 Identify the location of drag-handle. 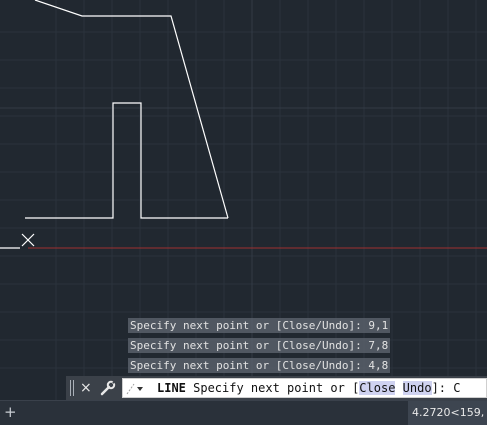
(73, 388).